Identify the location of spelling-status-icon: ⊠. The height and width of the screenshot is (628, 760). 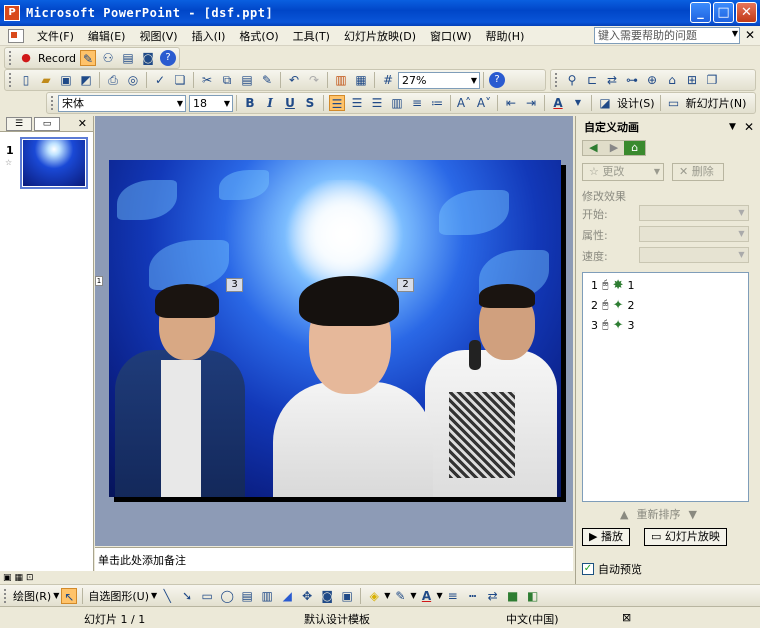
(626, 617).